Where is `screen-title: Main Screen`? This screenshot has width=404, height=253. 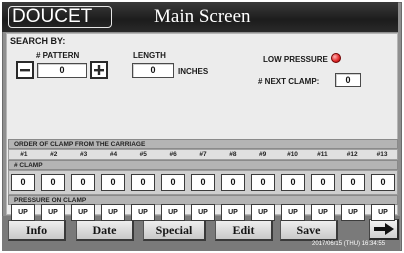
screen-title: Main Screen is located at coordinates (202, 16).